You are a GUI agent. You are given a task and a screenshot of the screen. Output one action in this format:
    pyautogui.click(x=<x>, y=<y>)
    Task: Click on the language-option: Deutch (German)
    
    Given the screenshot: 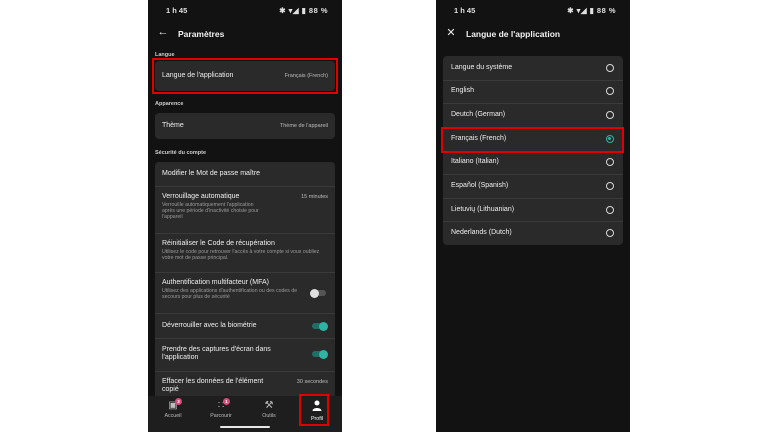 What is the action you would take?
    pyautogui.click(x=533, y=115)
    